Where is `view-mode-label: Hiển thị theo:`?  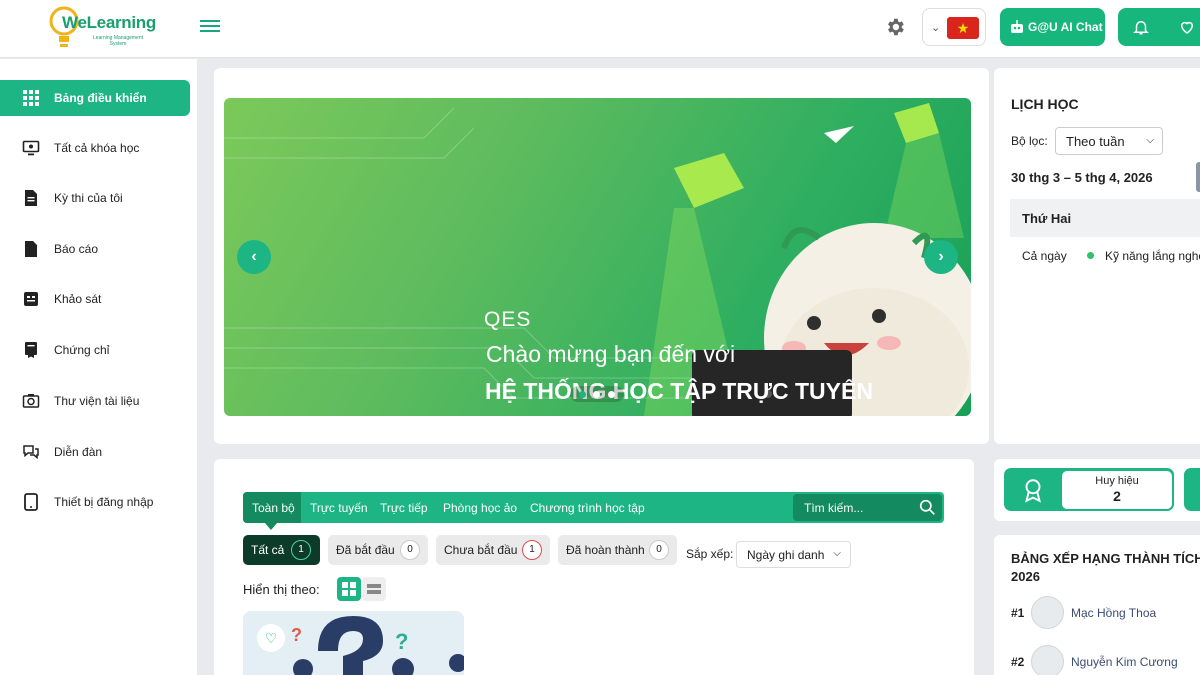
view-mode-label: Hiển thị theo: is located at coordinates (281, 589).